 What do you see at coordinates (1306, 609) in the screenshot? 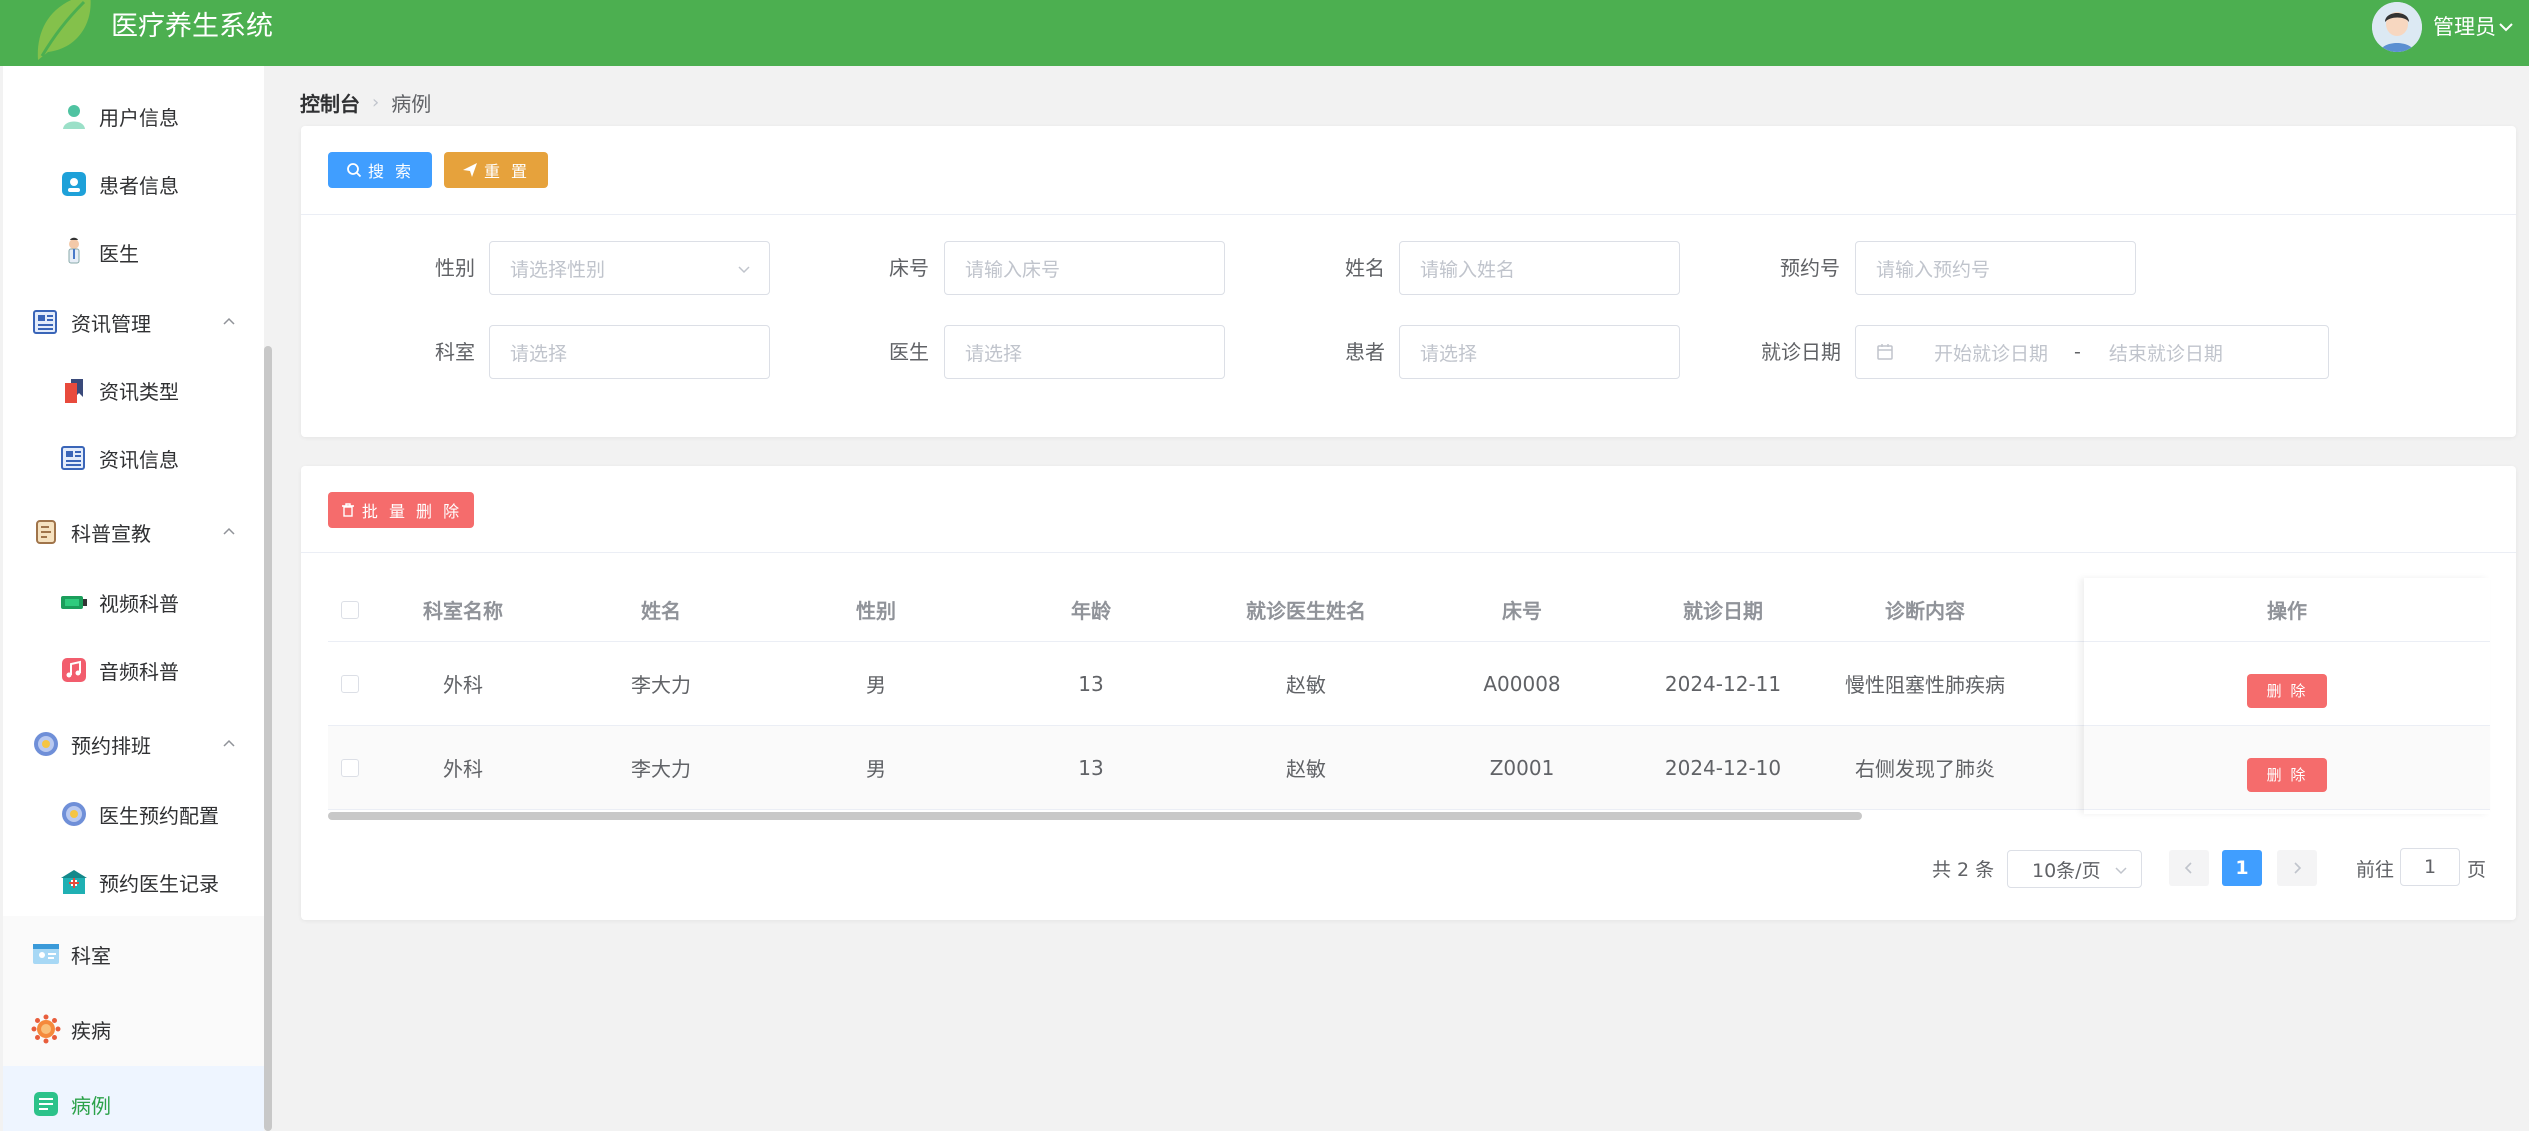
I see `col-doctor-name: 就诊医生姓名` at bounding box center [1306, 609].